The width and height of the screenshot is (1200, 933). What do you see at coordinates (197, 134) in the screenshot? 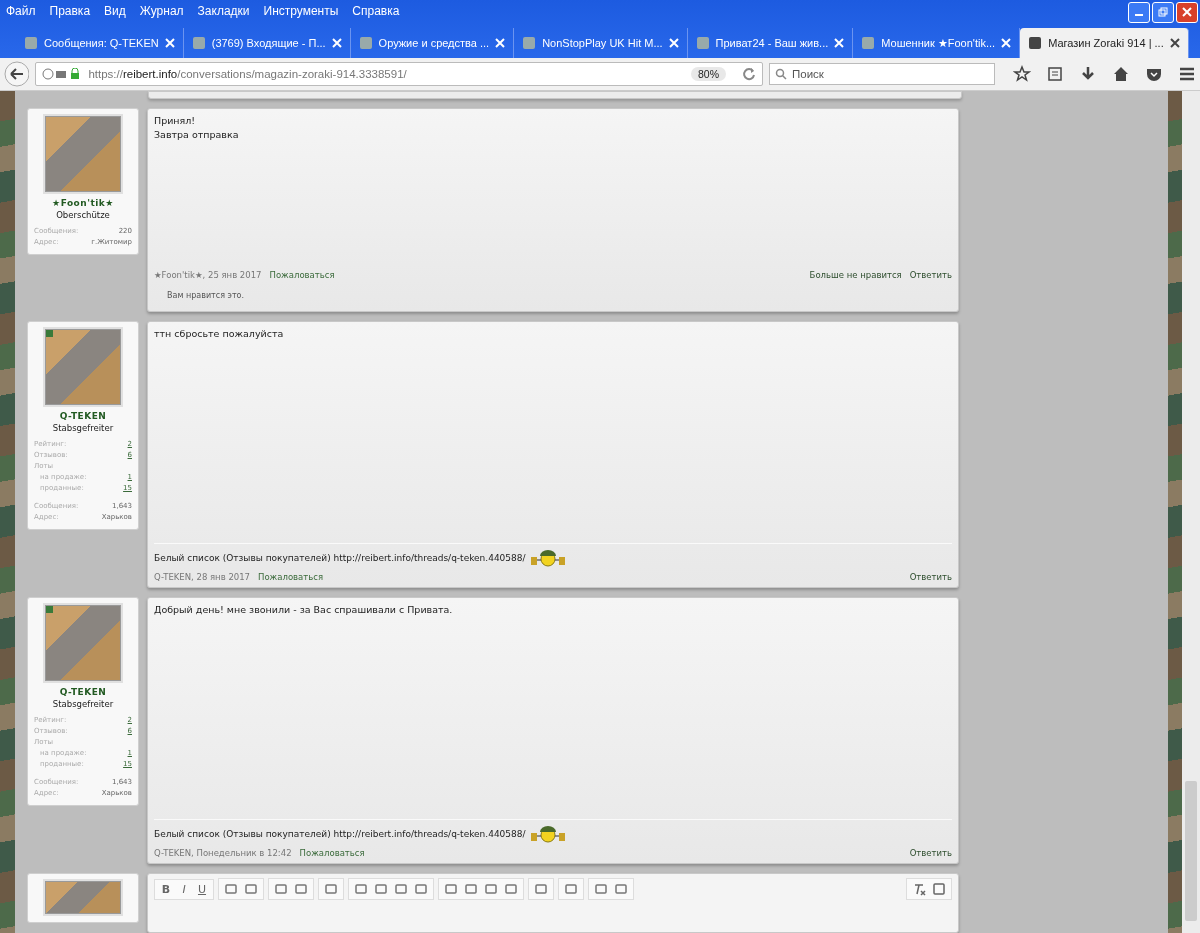
I see `message-text: Завтра отправка` at bounding box center [197, 134].